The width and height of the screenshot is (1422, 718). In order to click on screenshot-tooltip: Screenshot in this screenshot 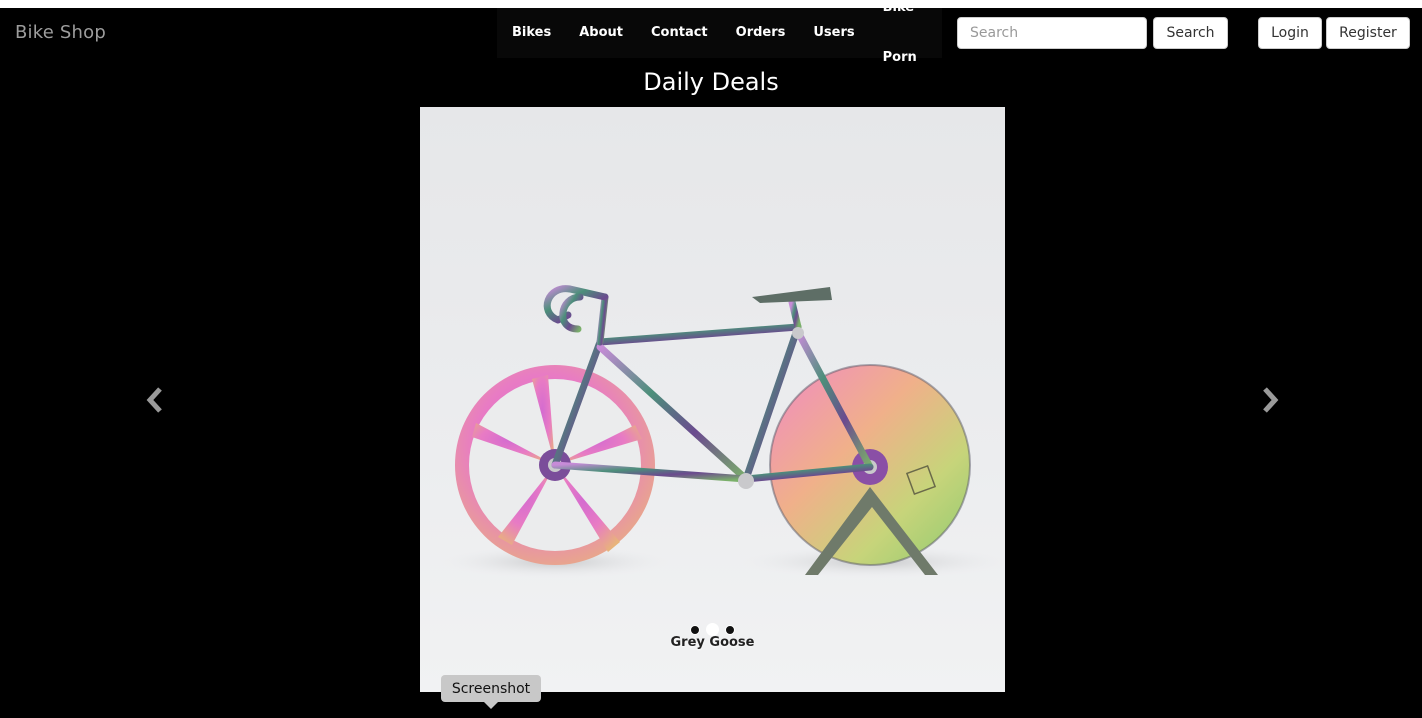, I will do `click(491, 688)`.